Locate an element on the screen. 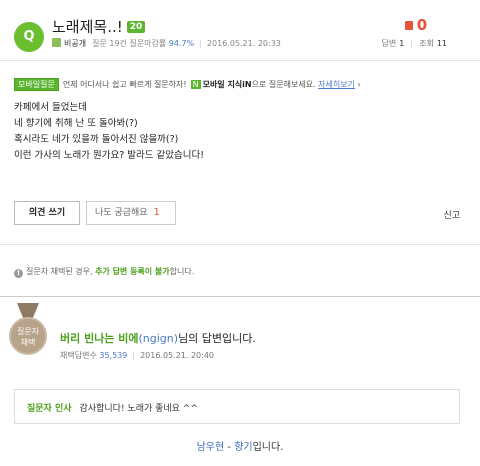  like-count: 0 is located at coordinates (422, 25).